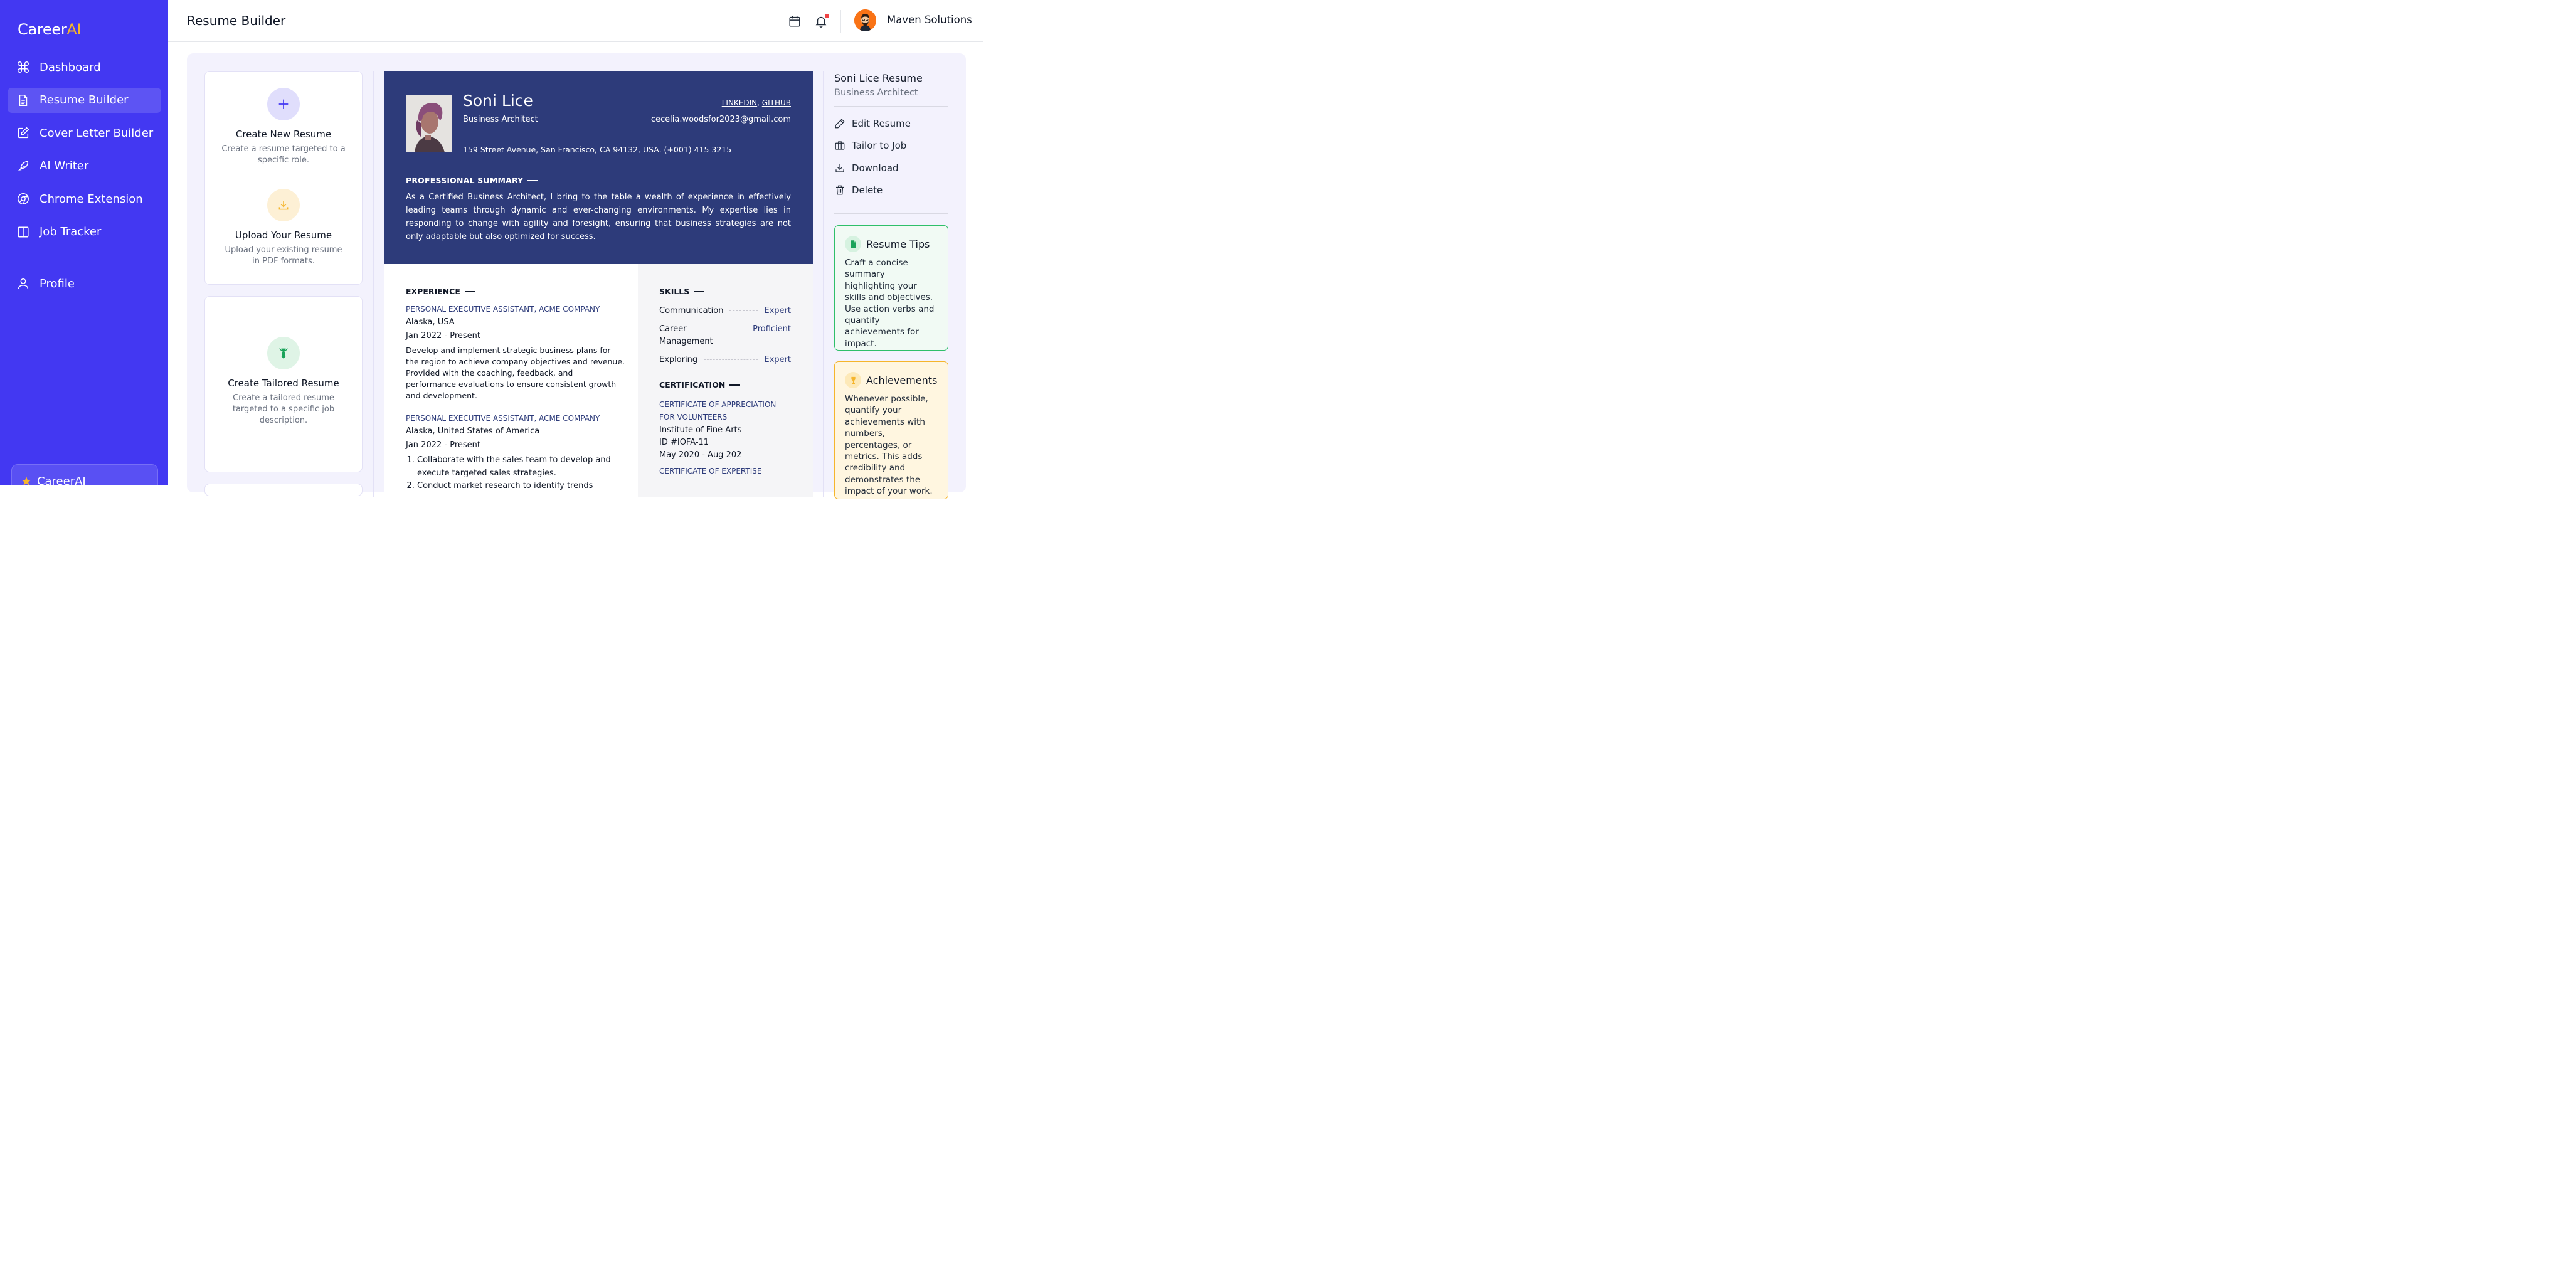 Image resolution: width=2576 pixels, height=1272 pixels. I want to click on action-label: Edit Resume, so click(881, 123).